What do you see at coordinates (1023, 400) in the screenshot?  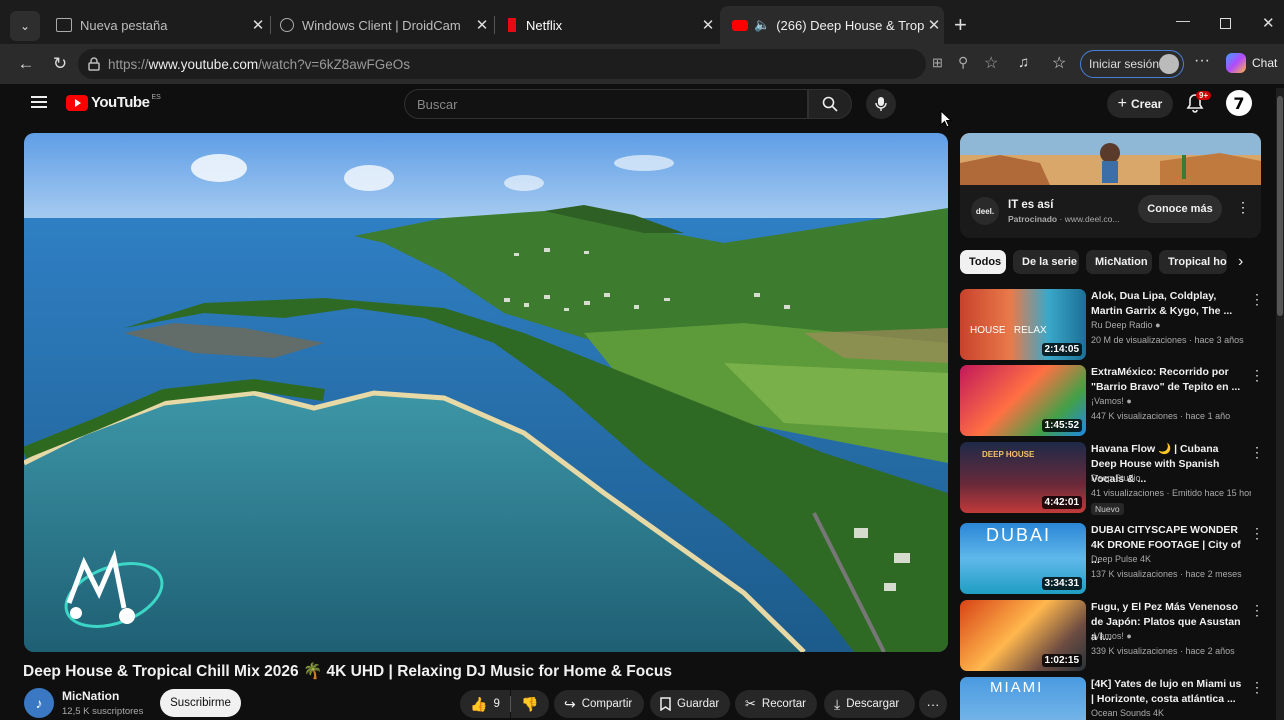 I see `video-thumbnail: 1:45:52` at bounding box center [1023, 400].